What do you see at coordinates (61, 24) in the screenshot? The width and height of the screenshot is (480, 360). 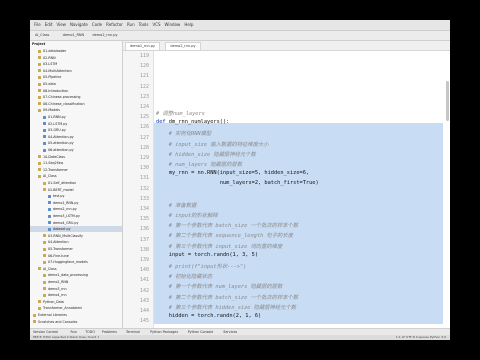 I see `menu-item-view: View` at bounding box center [61, 24].